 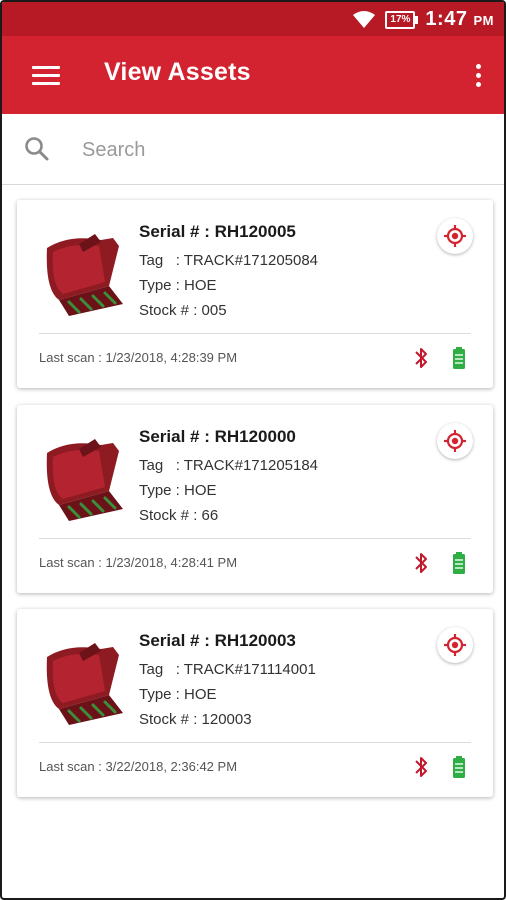 I want to click on hamburger-menu-icon, so click(x=46, y=76).